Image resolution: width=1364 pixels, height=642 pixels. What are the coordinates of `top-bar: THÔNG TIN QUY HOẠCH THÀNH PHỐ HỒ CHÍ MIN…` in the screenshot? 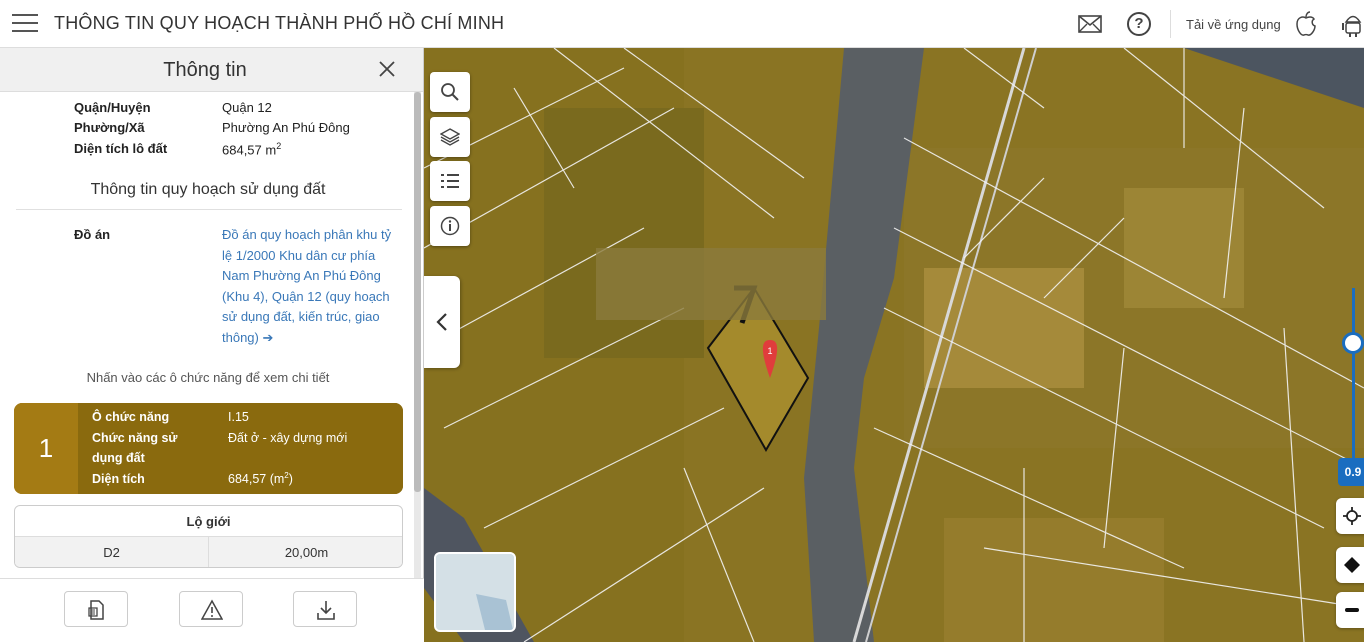 It's located at (682, 24).